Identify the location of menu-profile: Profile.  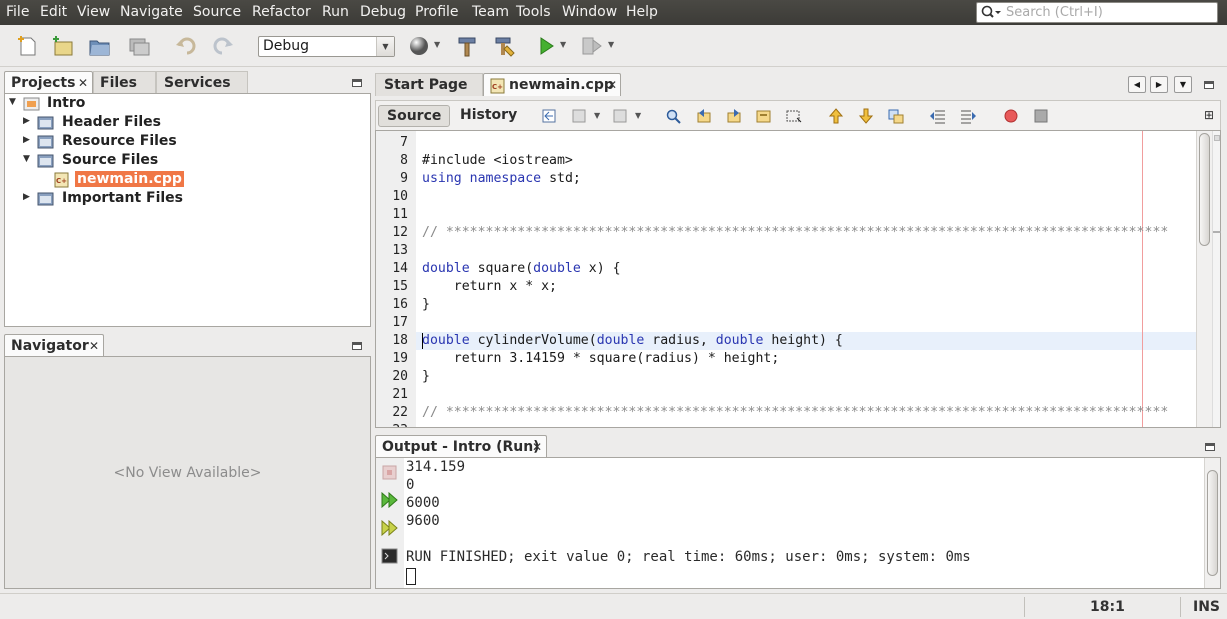
(437, 12).